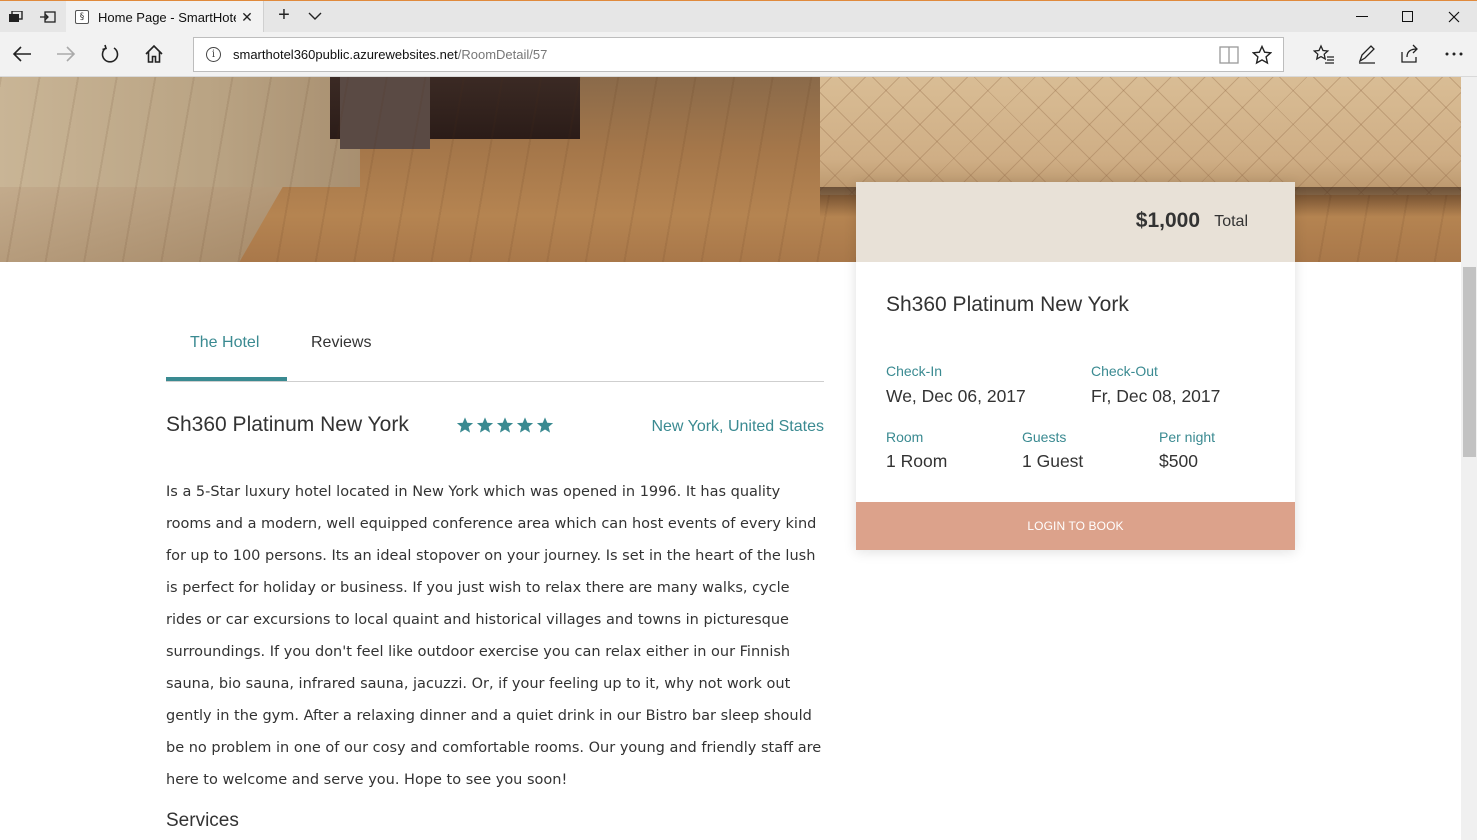  I want to click on forward-arrow-icon, so click(66, 54).